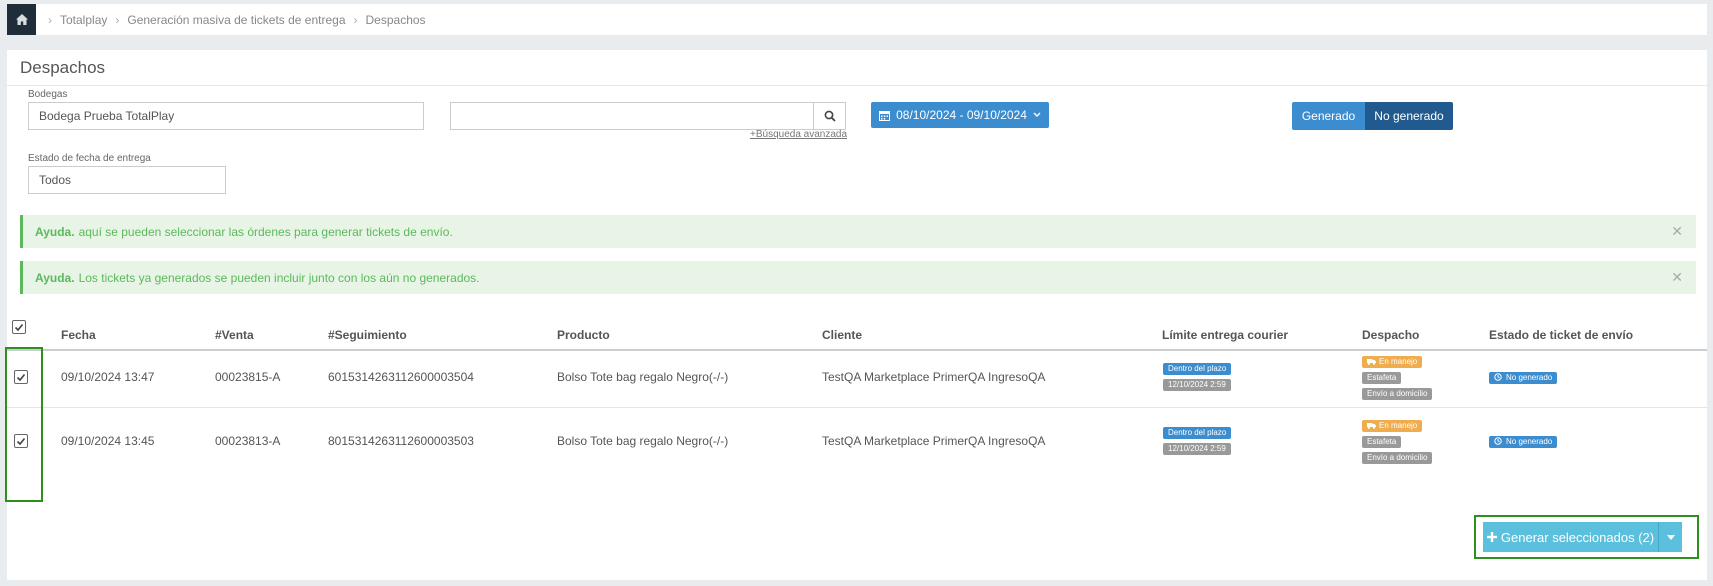  Describe the element at coordinates (401, 441) in the screenshot. I see `cell-seguimiento: 8015314263112600003503` at that location.